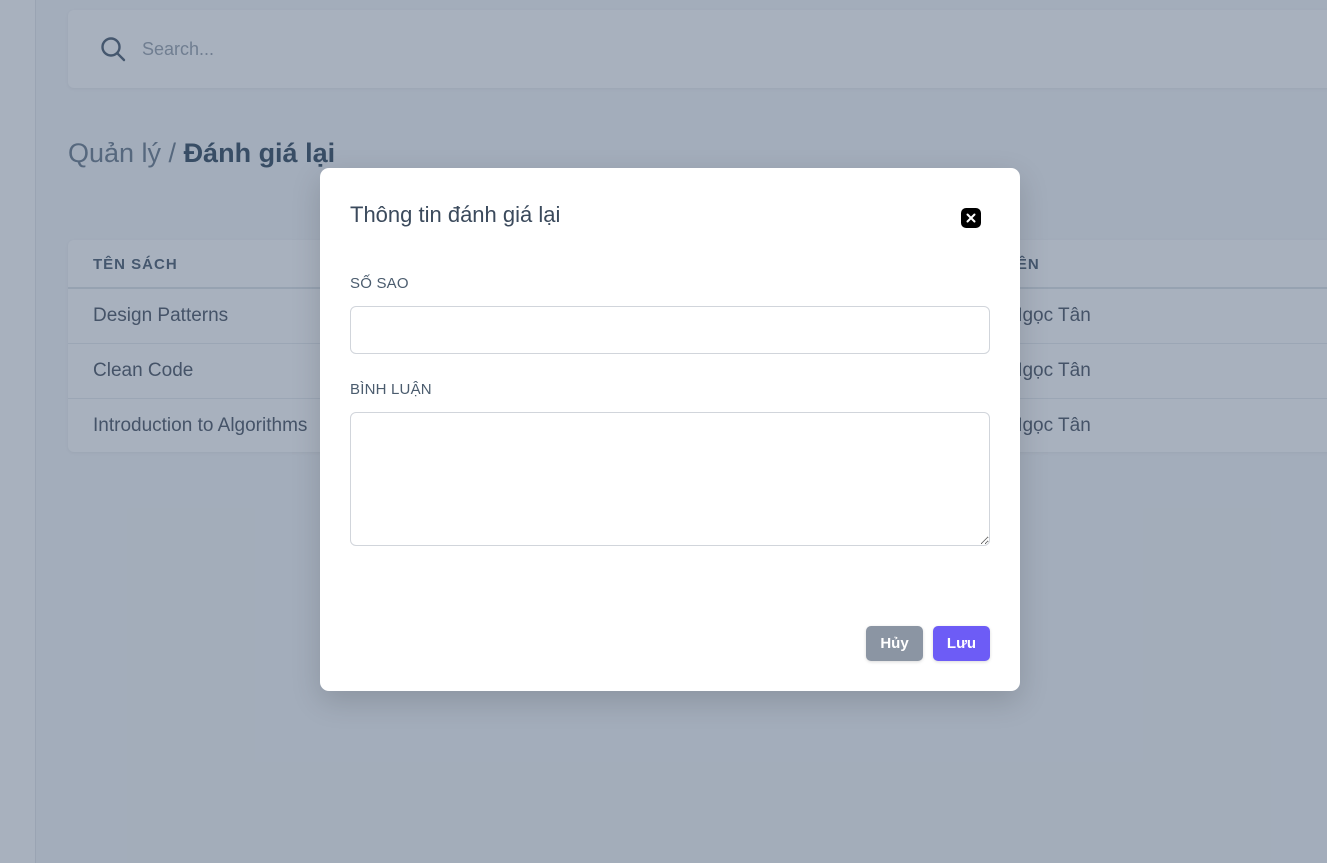  I want to click on stars-input, so click(670, 330).